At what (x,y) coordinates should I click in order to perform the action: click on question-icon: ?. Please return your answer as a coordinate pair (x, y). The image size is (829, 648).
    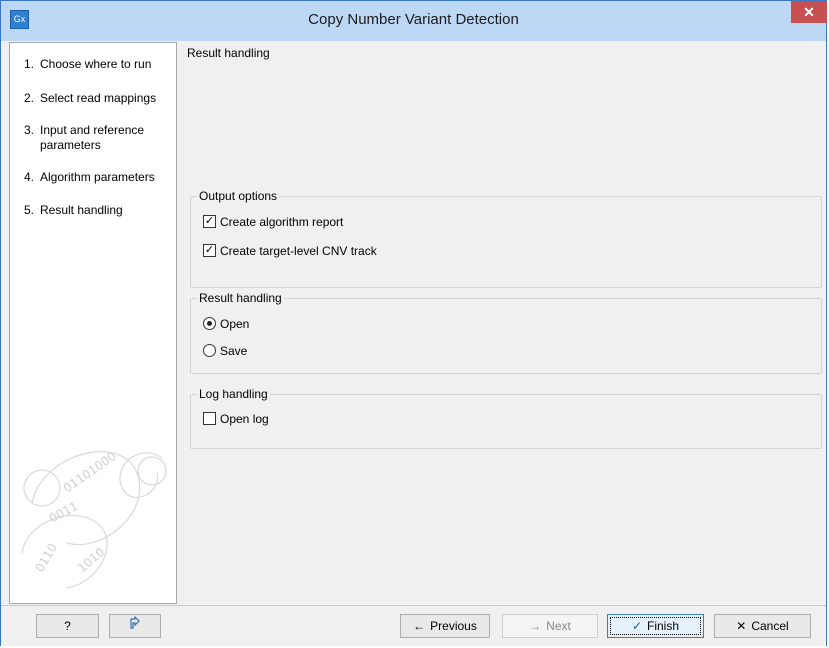
    Looking at the image, I should click on (67, 626).